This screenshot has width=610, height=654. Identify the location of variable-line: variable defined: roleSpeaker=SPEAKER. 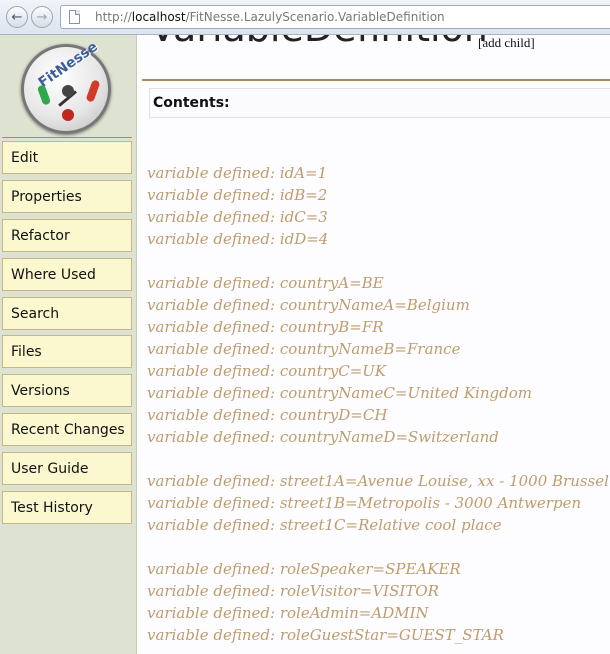
(304, 569).